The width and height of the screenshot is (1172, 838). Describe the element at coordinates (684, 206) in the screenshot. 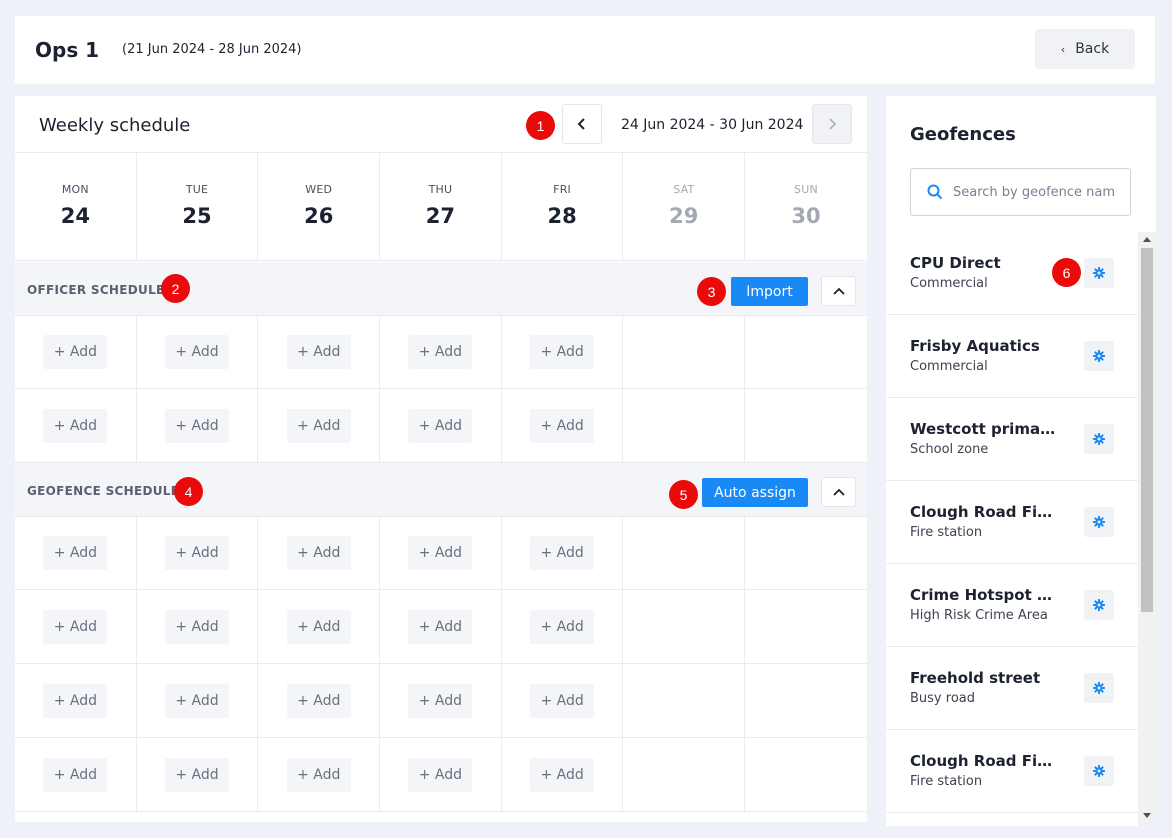

I see `day-header-sat: SAT 29` at that location.